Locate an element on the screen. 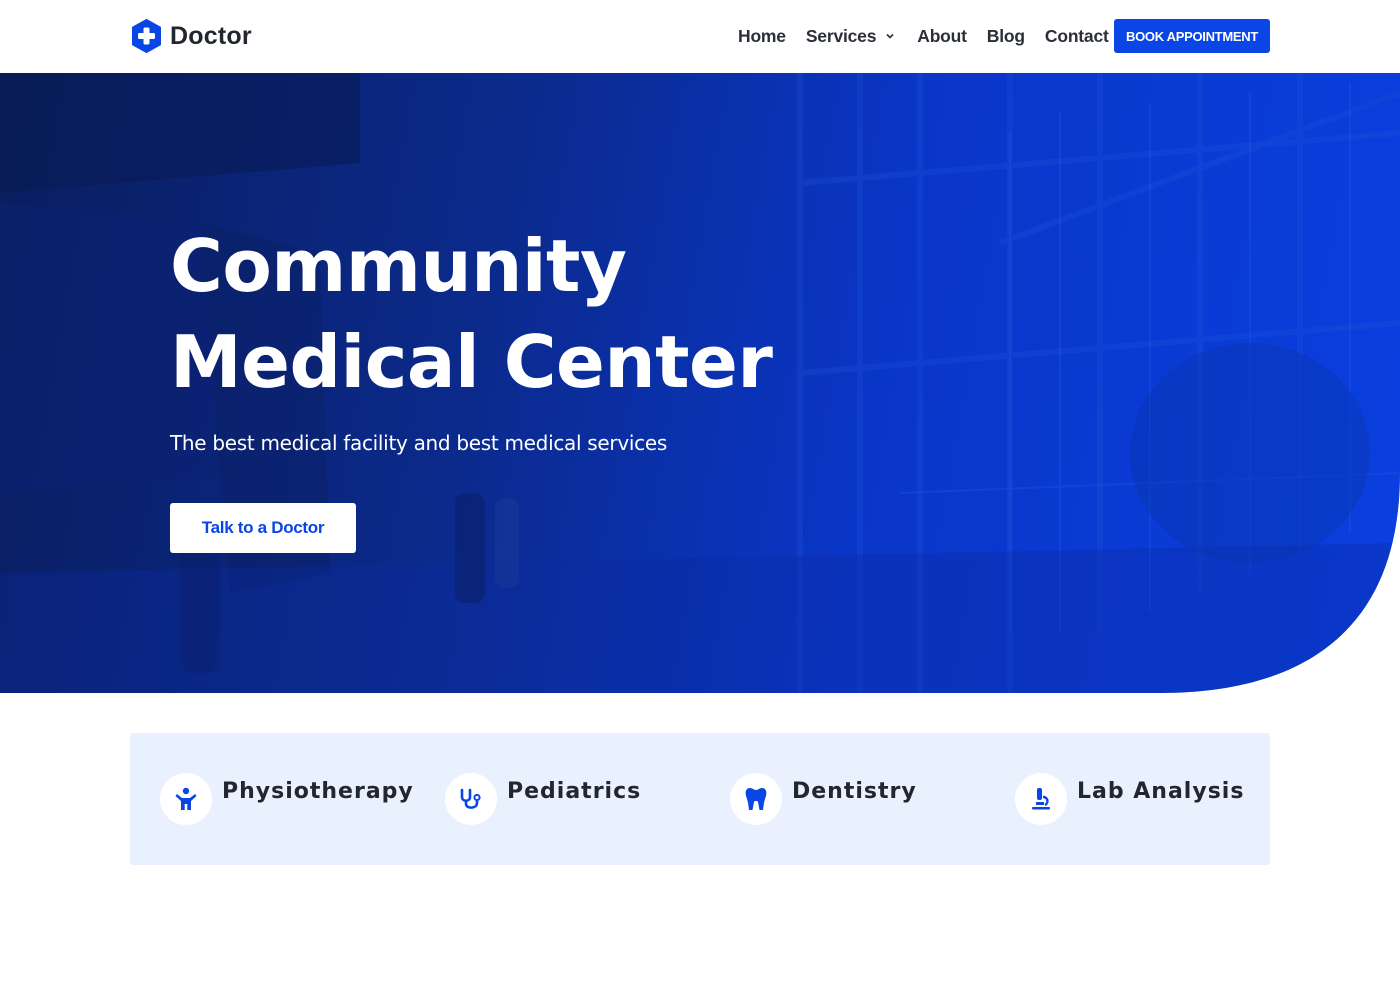 This screenshot has width=1400, height=1000. logo-text: Doctor is located at coordinates (211, 35).